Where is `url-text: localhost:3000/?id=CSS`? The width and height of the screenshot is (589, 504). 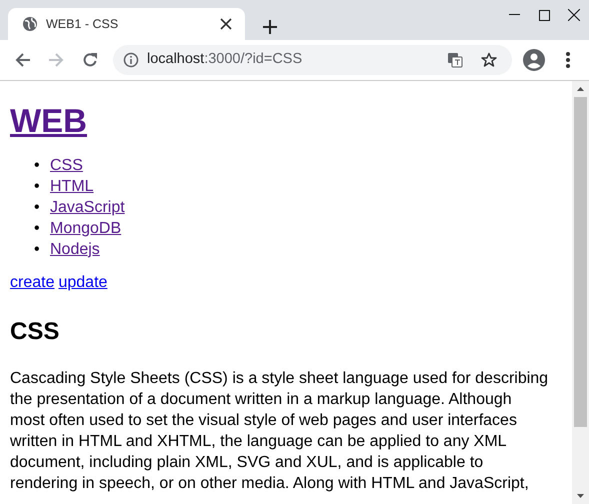 url-text: localhost:3000/?id=CSS is located at coordinates (225, 60).